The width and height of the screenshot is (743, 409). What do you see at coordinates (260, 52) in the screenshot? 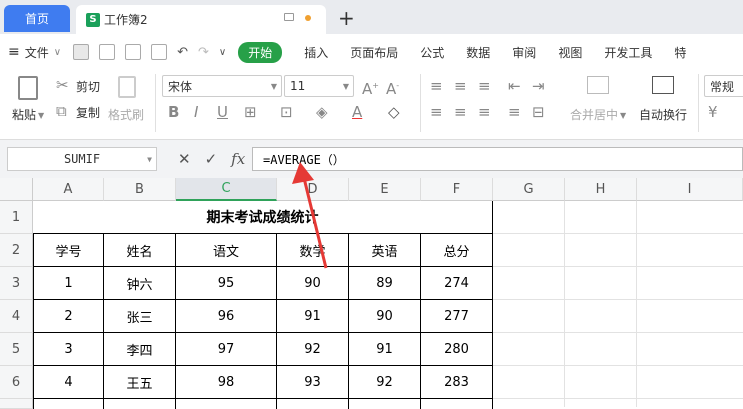
I see `tab-start: 开始` at bounding box center [260, 52].